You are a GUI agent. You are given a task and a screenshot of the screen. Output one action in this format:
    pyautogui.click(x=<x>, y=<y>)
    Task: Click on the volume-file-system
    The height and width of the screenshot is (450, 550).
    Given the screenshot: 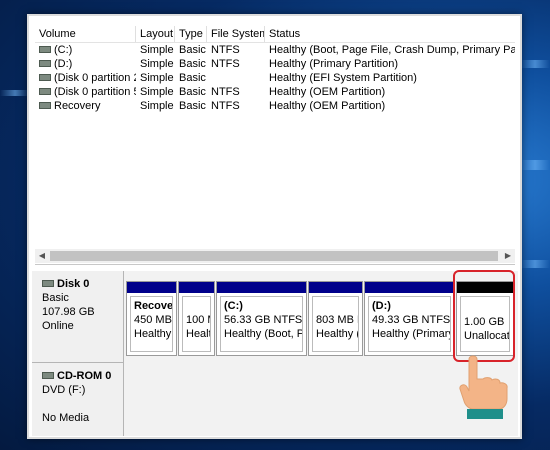 What is the action you would take?
    pyautogui.click(x=236, y=78)
    